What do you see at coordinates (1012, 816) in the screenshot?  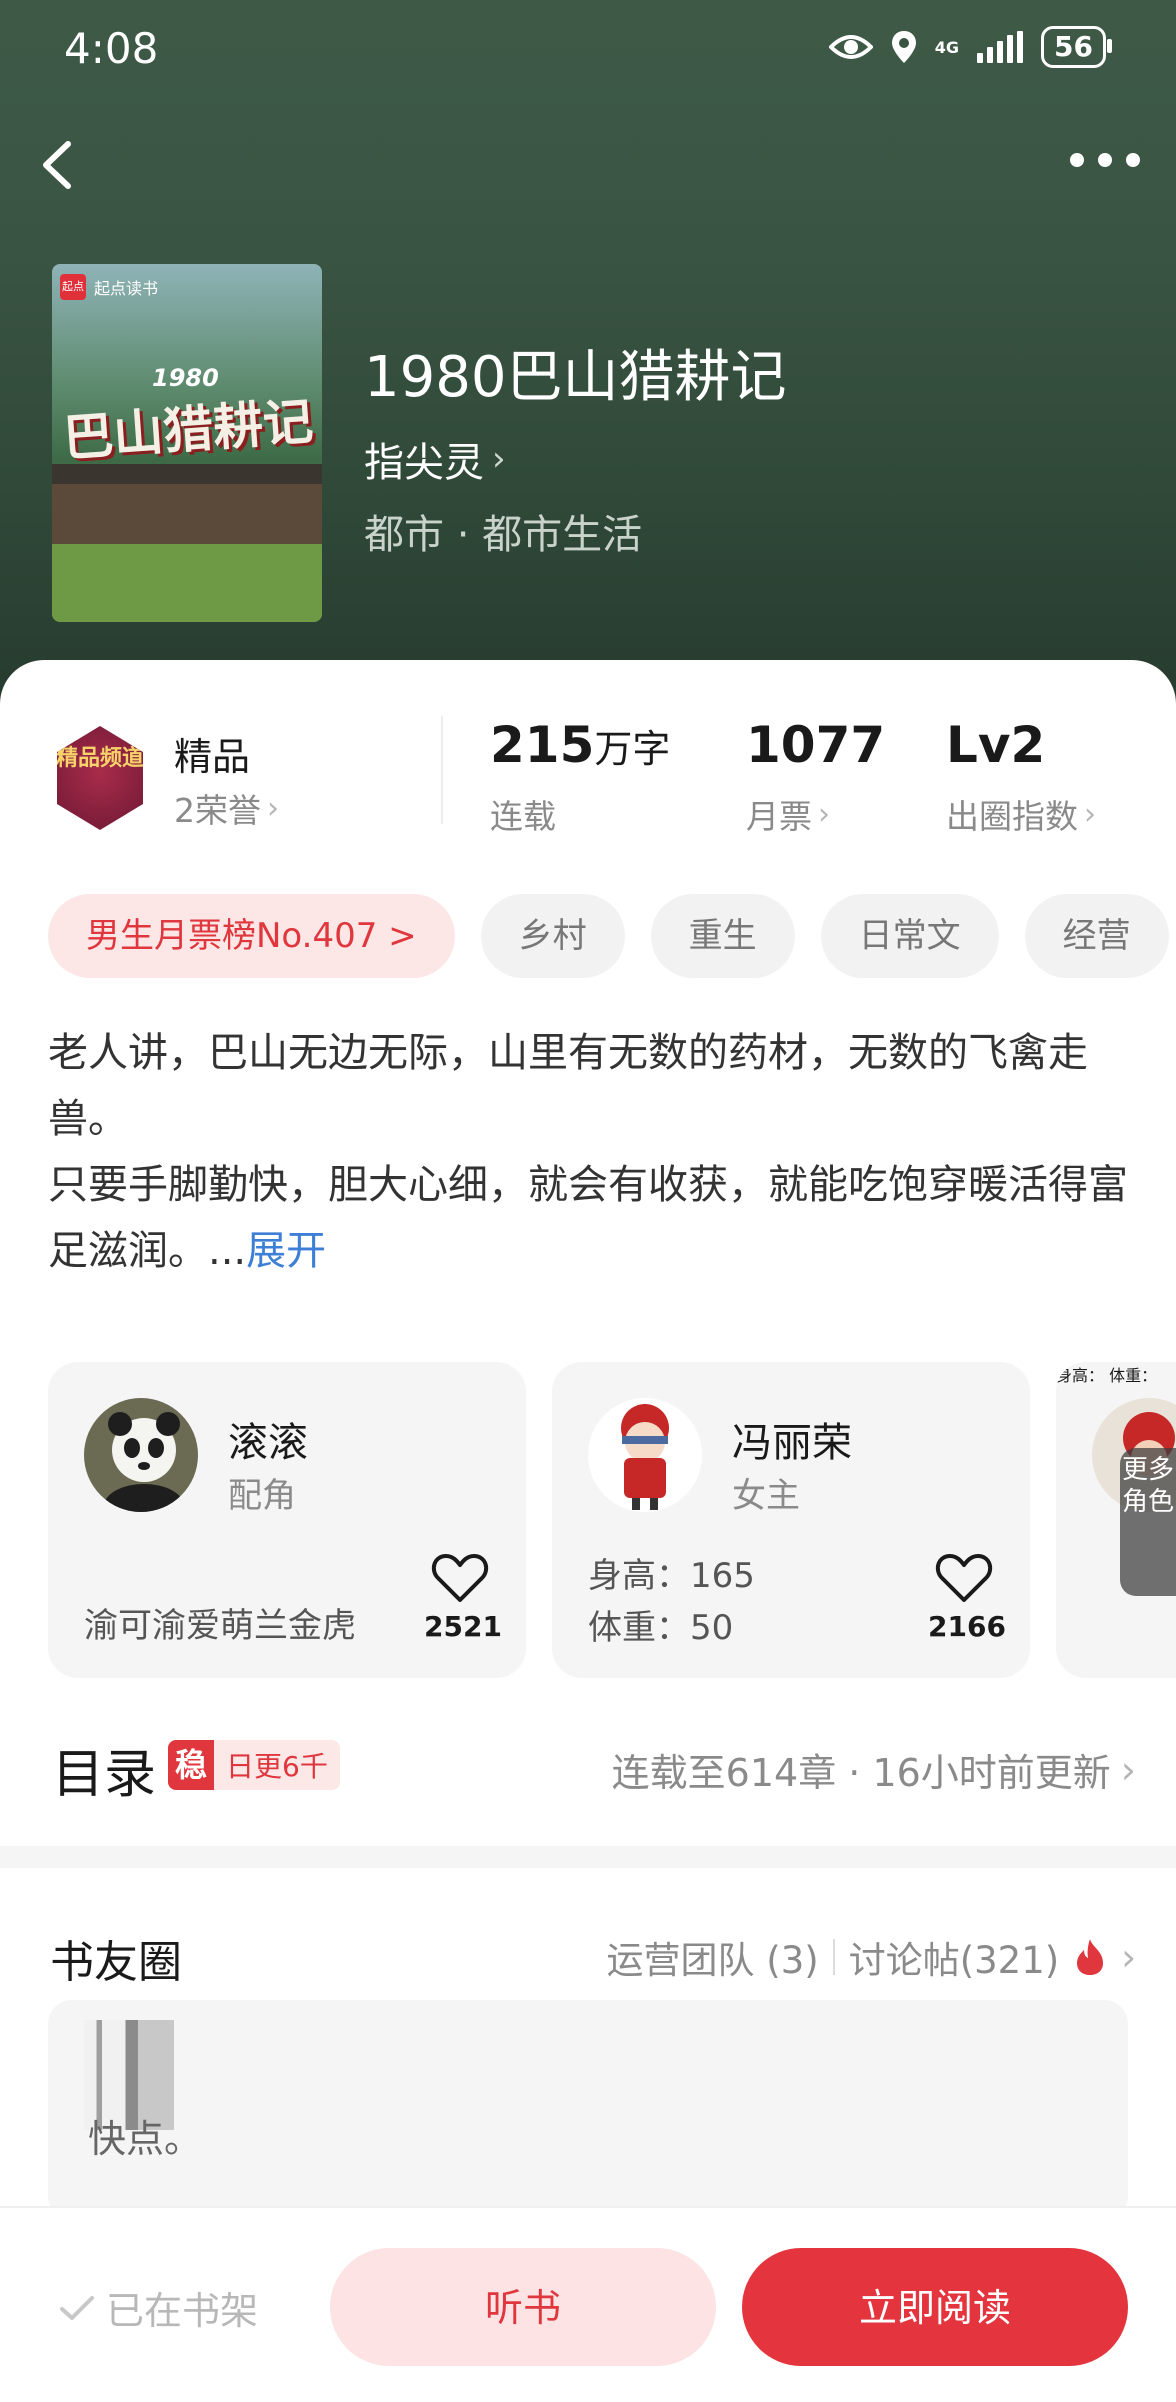 I see `popularity-label: 出圈指数` at bounding box center [1012, 816].